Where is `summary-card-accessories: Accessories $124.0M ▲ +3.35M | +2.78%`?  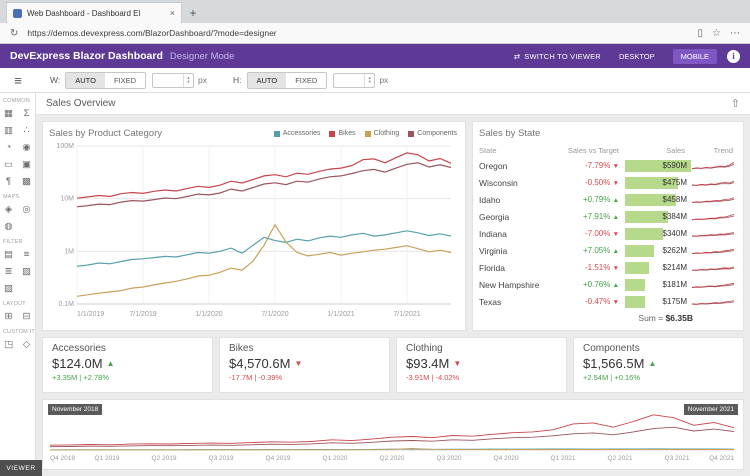
summary-card-accessories: Accessories $124.0M ▲ +3.35M | +2.78% is located at coordinates (127, 365).